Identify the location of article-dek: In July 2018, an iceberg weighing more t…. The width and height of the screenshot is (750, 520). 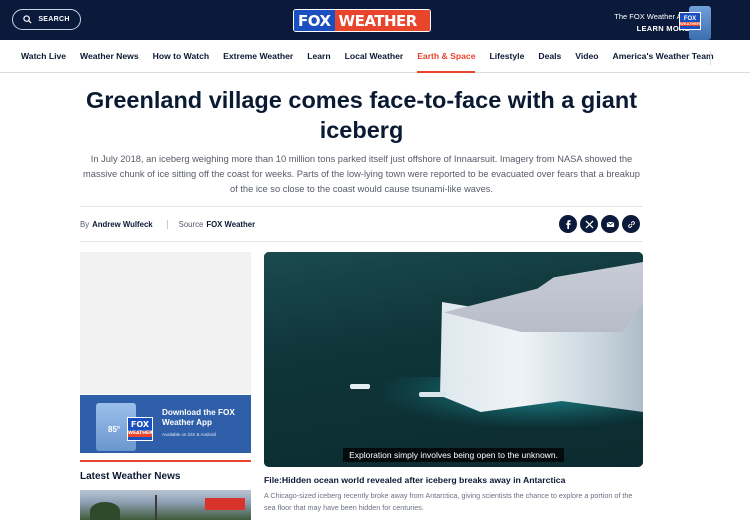
(361, 174).